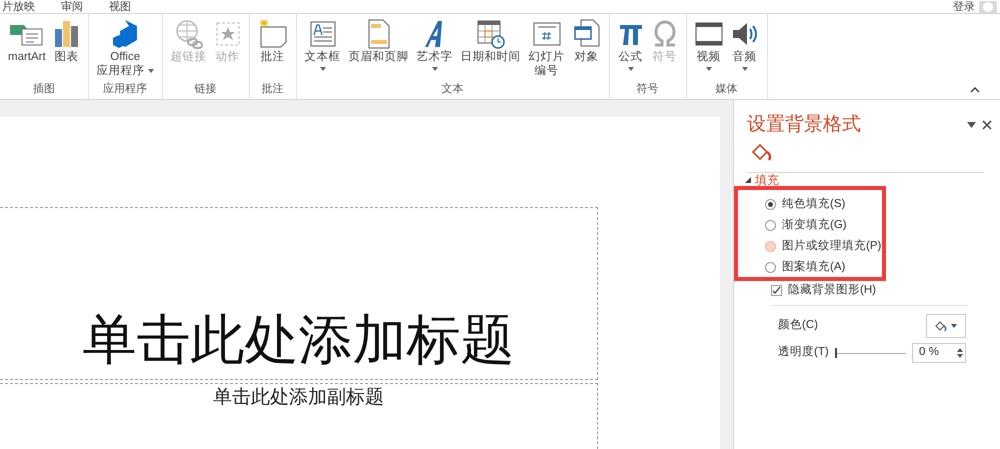 This screenshot has width=1000, height=449. Describe the element at coordinates (120, 6) in the screenshot. I see `ribbon-tab: 视图` at that location.